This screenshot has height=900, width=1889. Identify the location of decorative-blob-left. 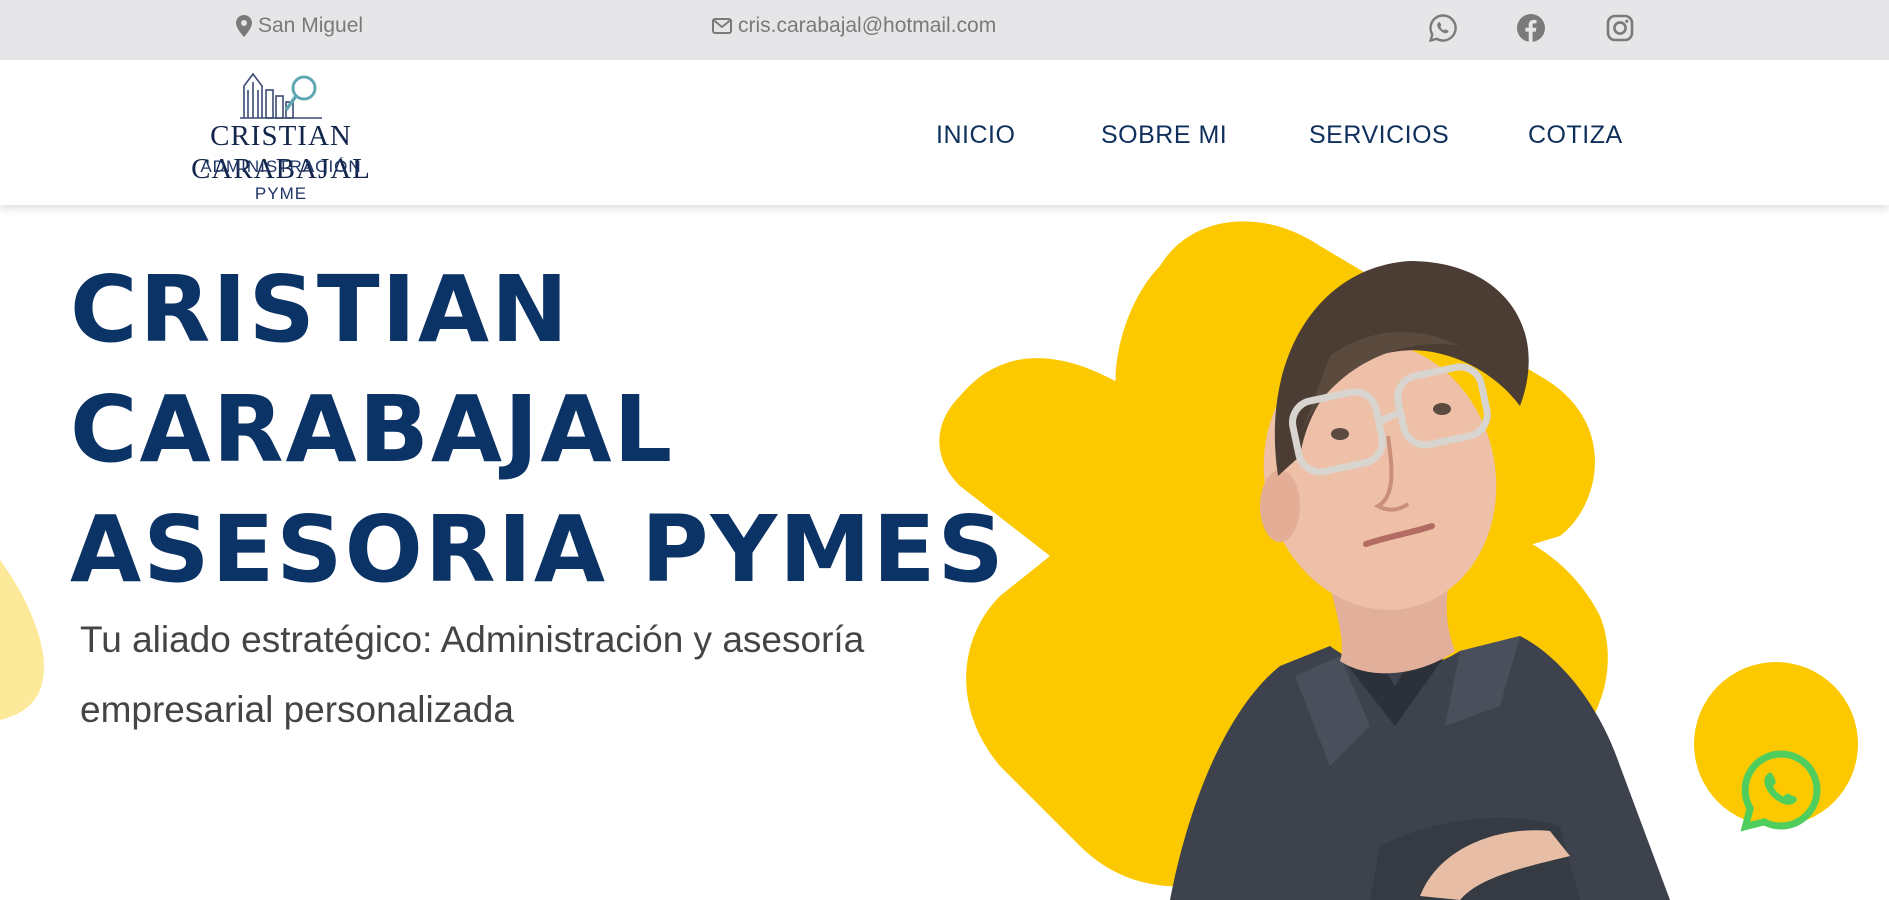
(22, 640).